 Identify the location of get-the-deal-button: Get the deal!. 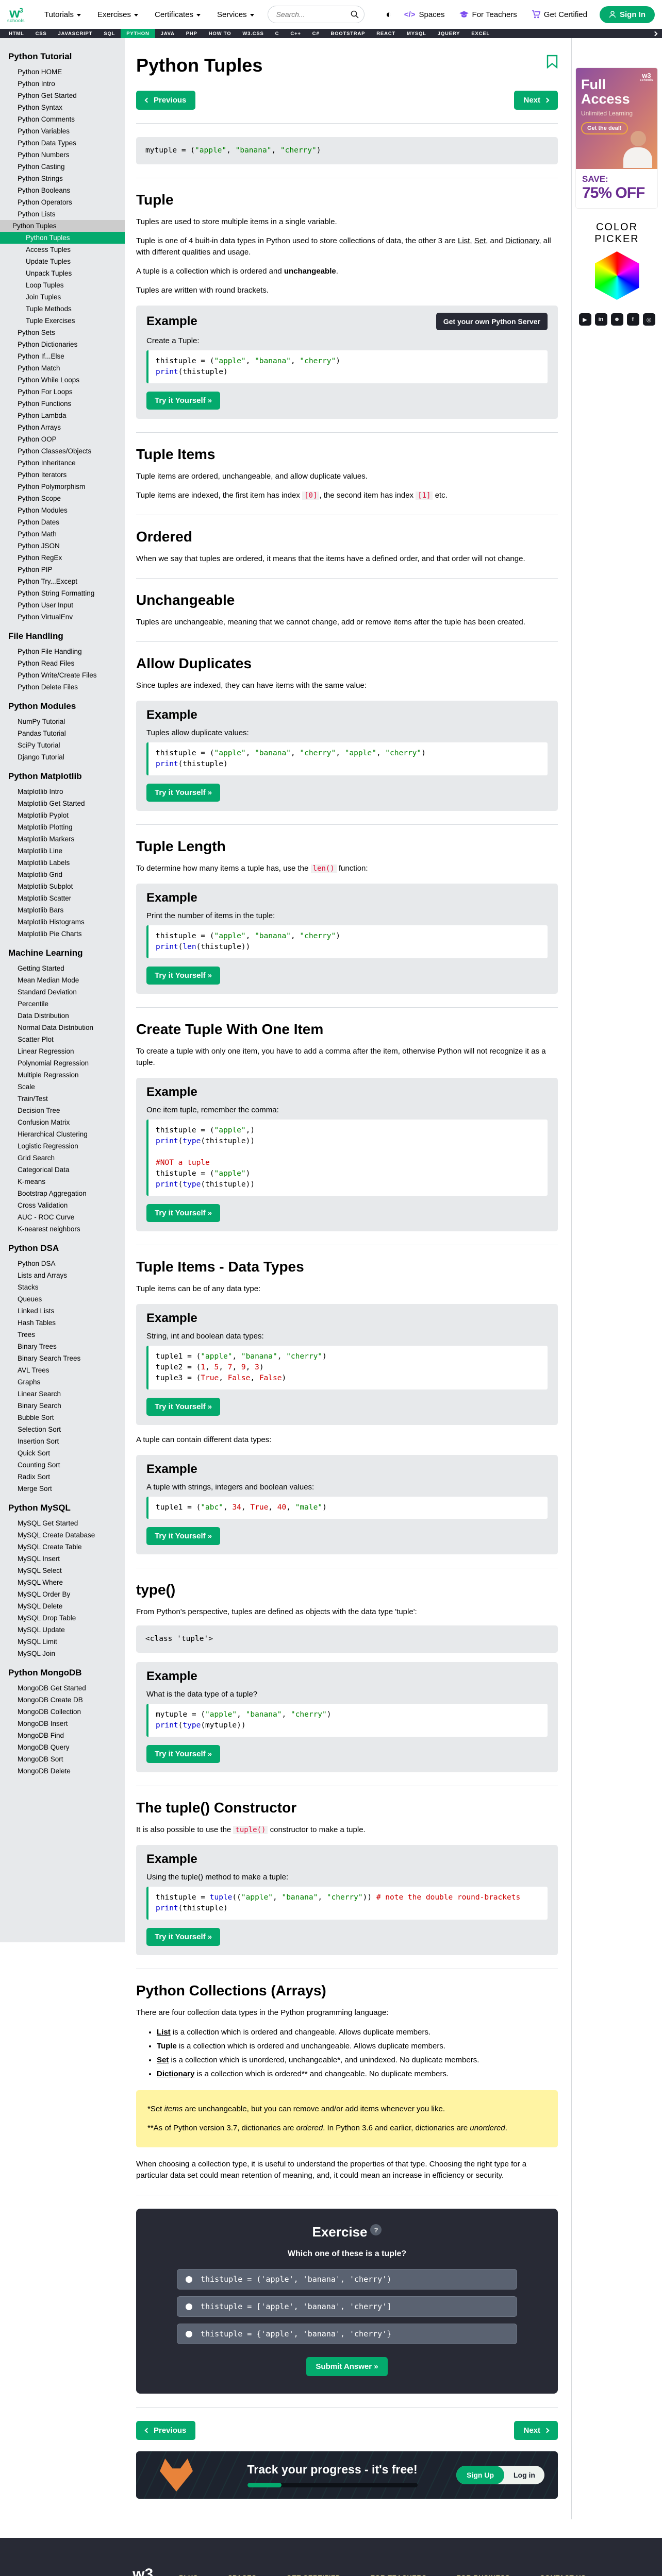
(604, 128).